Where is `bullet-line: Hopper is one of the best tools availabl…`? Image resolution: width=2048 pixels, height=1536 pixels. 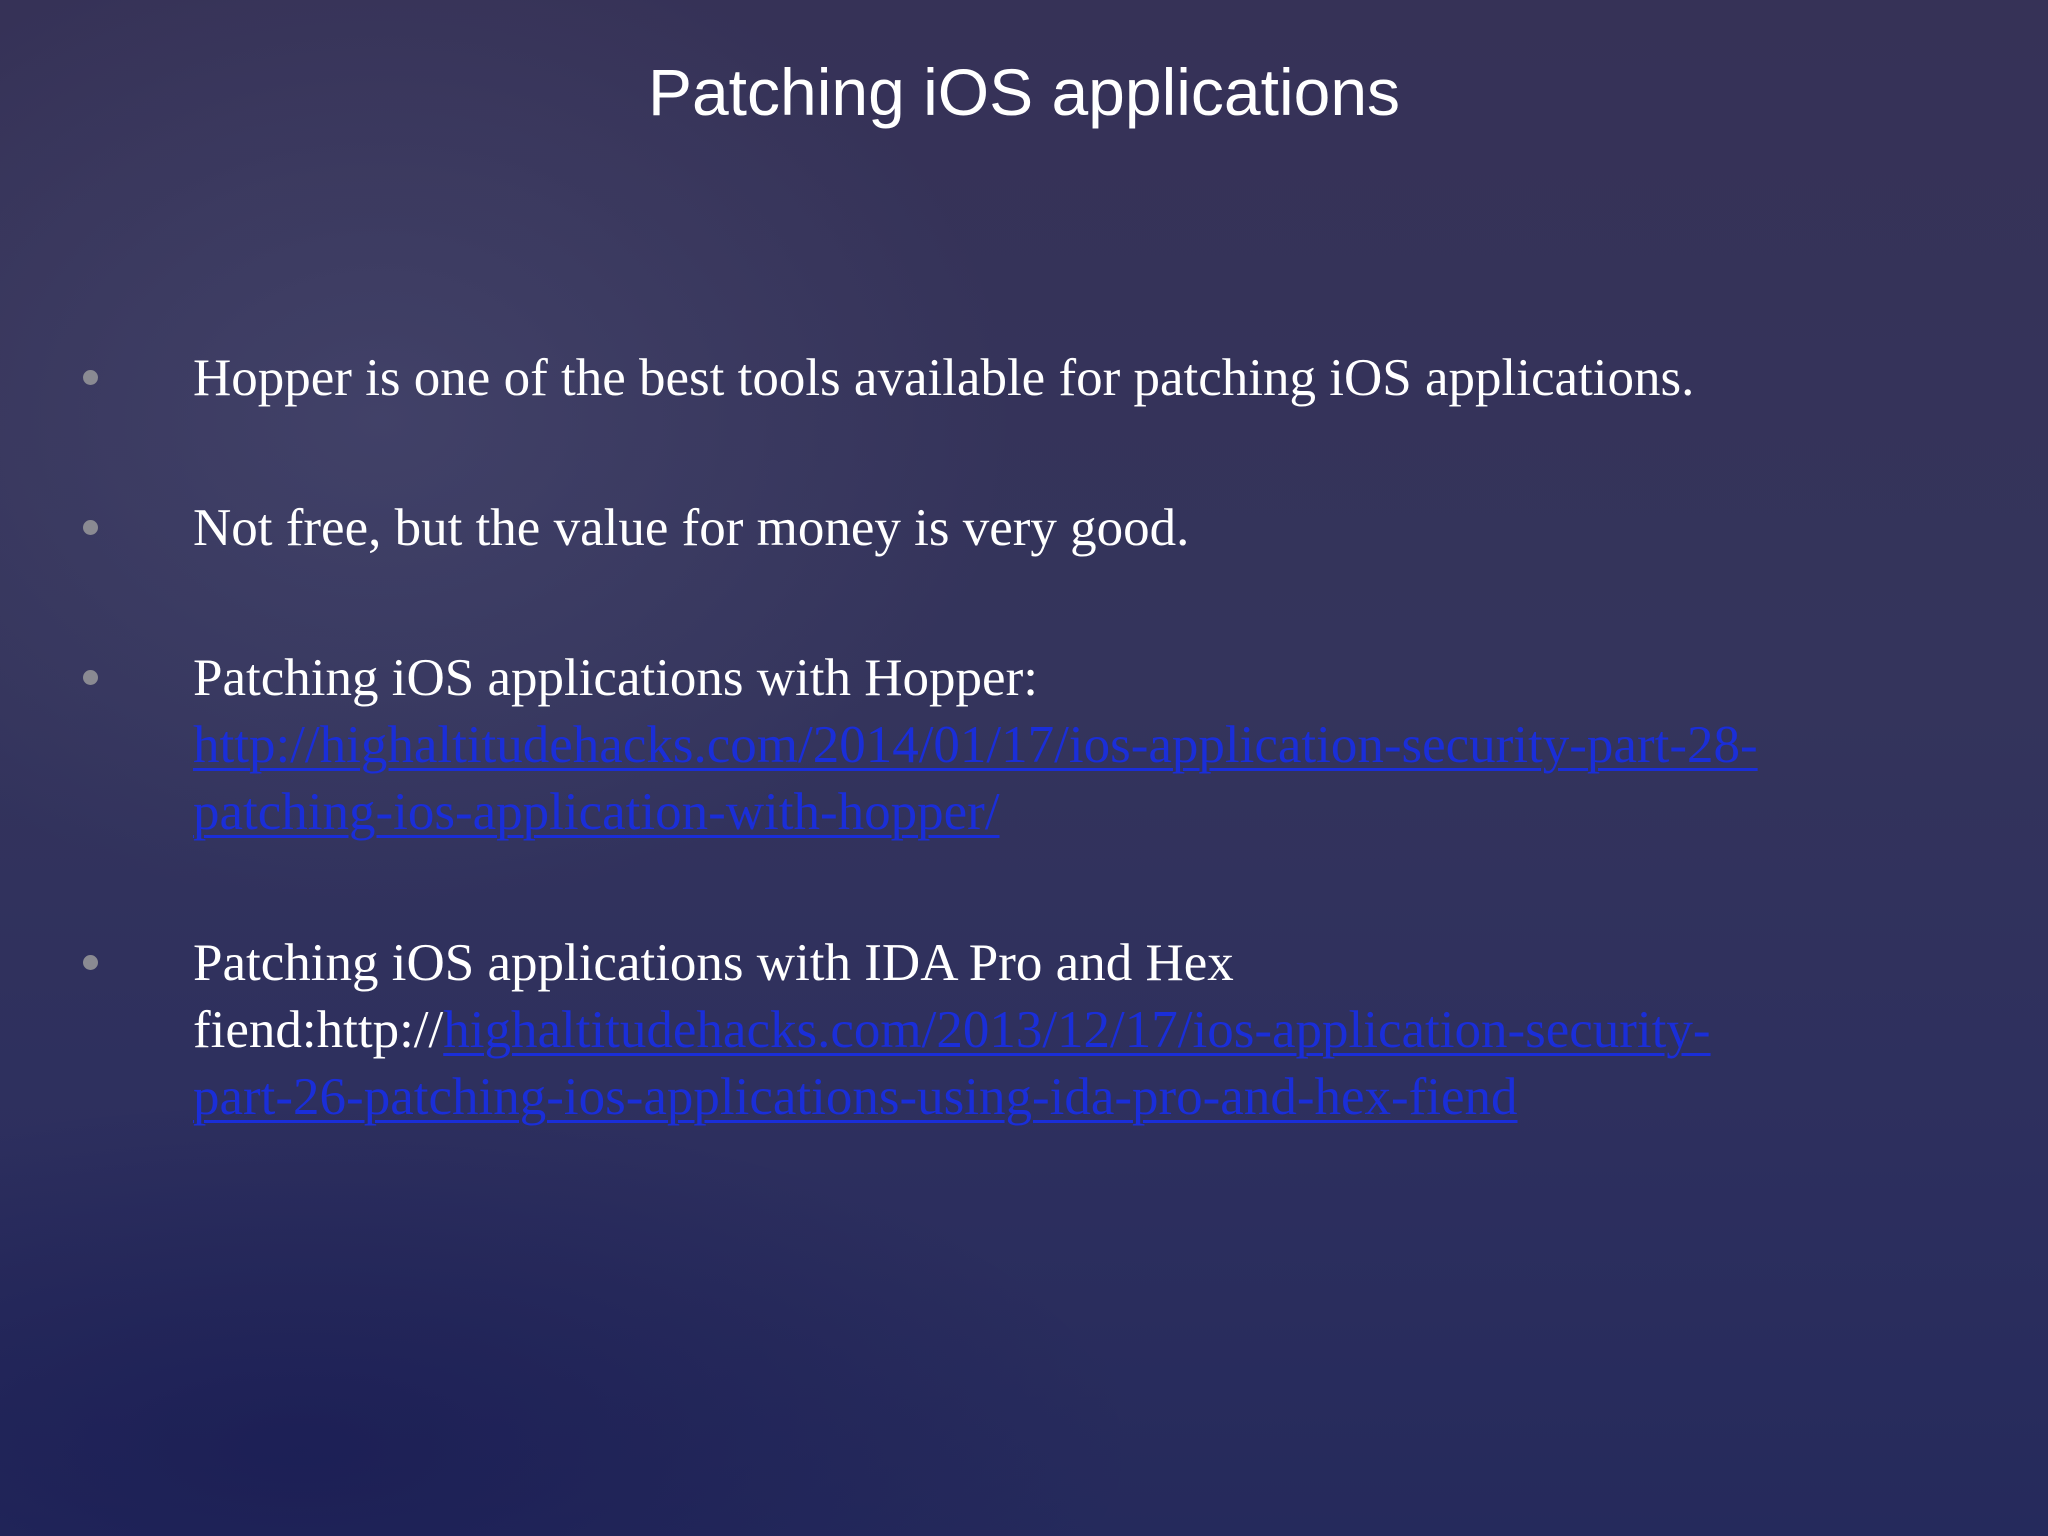 bullet-line: Hopper is one of the best tools availabl… is located at coordinates (944, 378).